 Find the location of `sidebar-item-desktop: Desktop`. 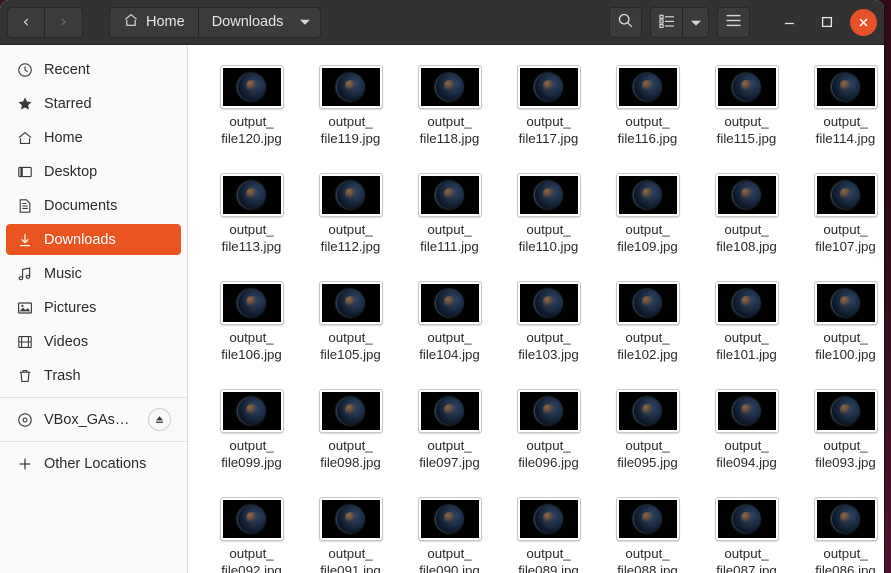

sidebar-item-desktop: Desktop is located at coordinates (93, 171).